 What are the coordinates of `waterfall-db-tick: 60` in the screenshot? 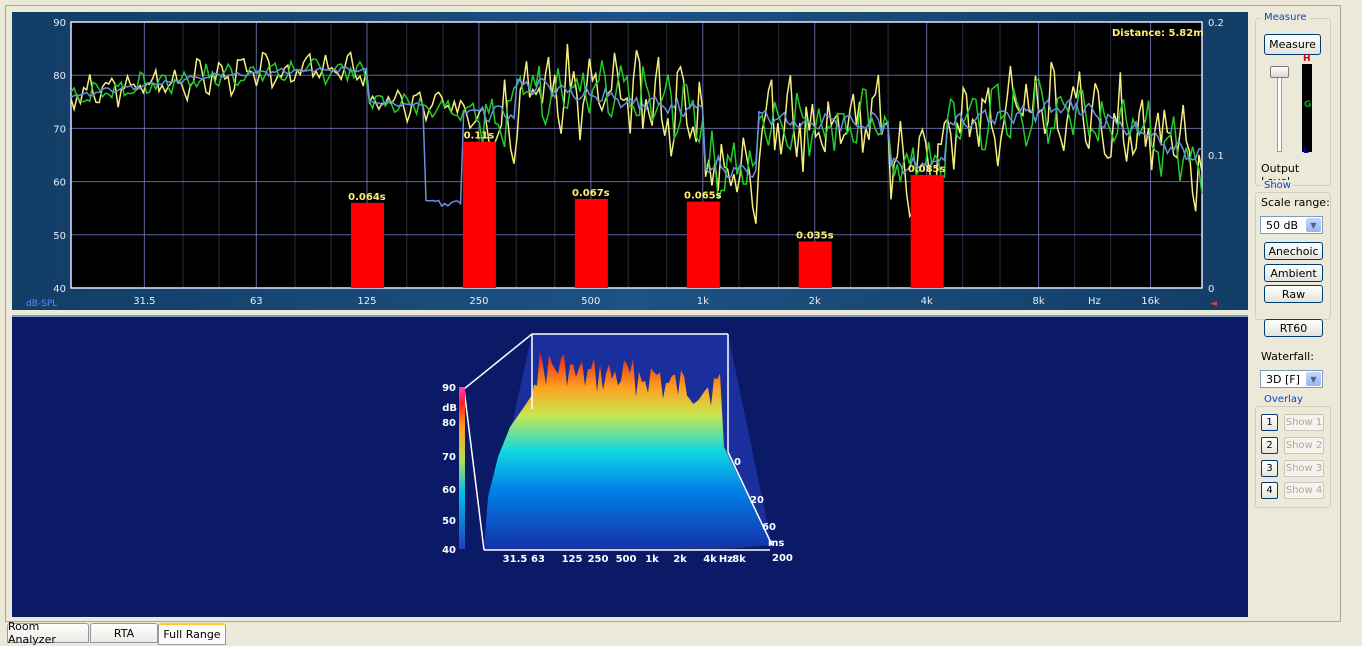 It's located at (449, 490).